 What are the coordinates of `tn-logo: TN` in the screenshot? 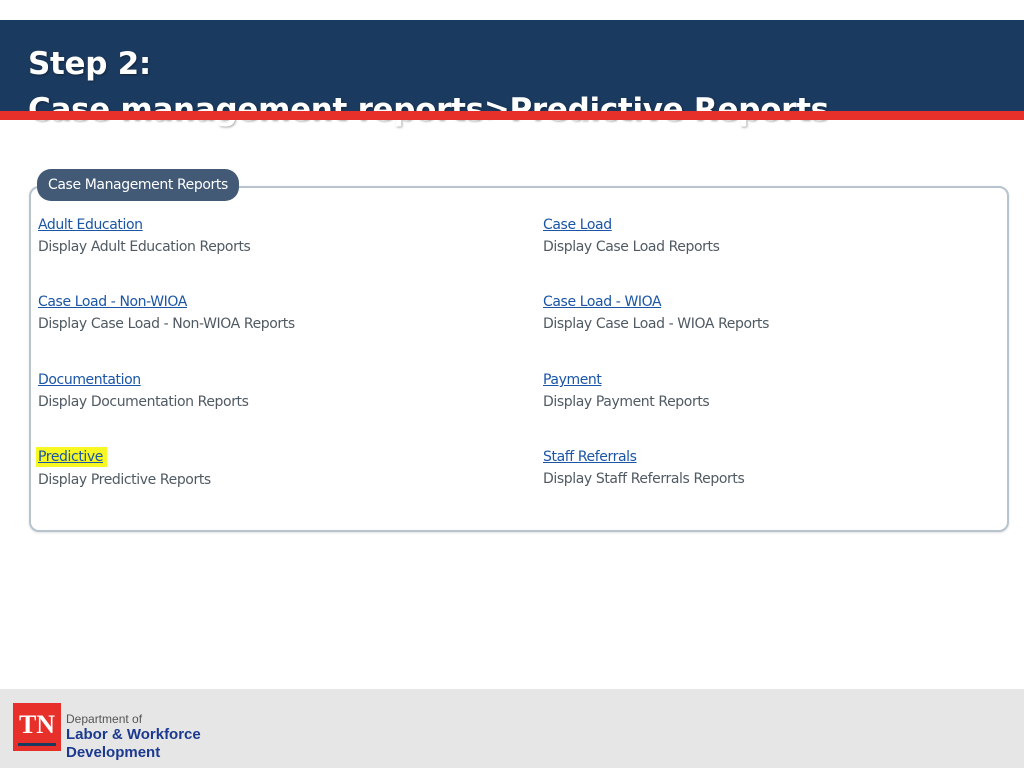 It's located at (37, 727).